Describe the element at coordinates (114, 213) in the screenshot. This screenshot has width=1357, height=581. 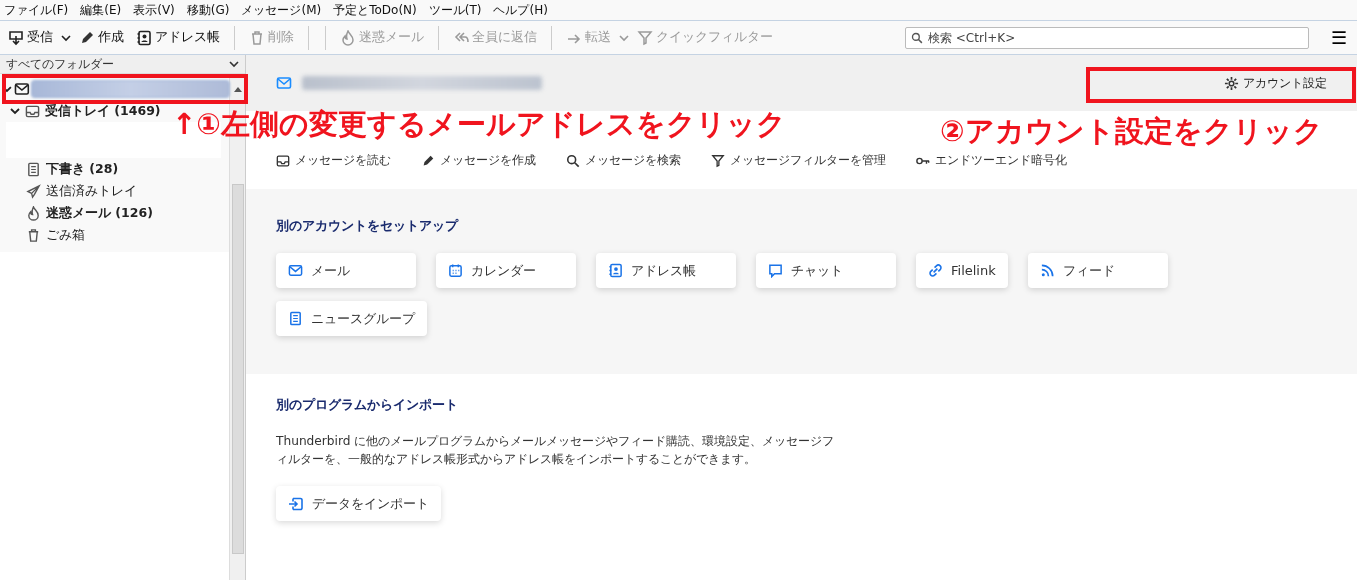
I see `folder-item: 迷惑メール (126)` at that location.